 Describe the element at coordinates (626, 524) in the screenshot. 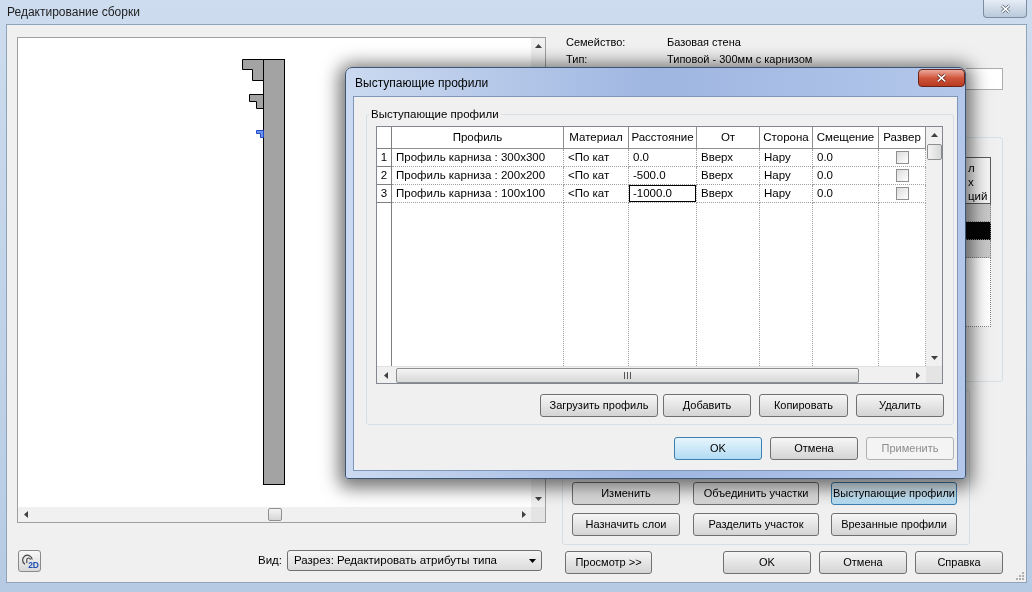

I see `assign-layers-button: Назначить слои` at that location.